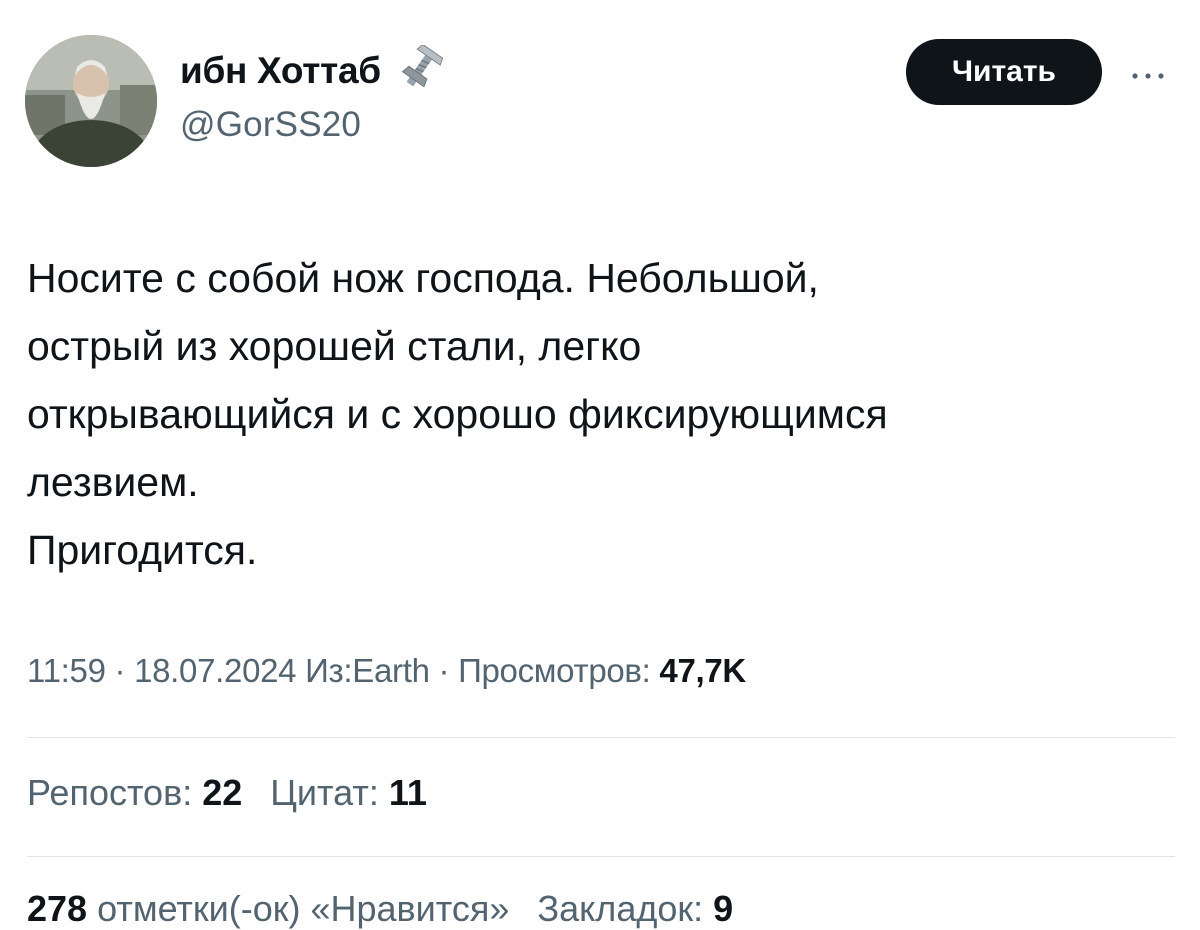 Image resolution: width=1200 pixels, height=930 pixels. I want to click on tweet-line: Носите с собой нож господа. Небольшой,, so click(423, 278).